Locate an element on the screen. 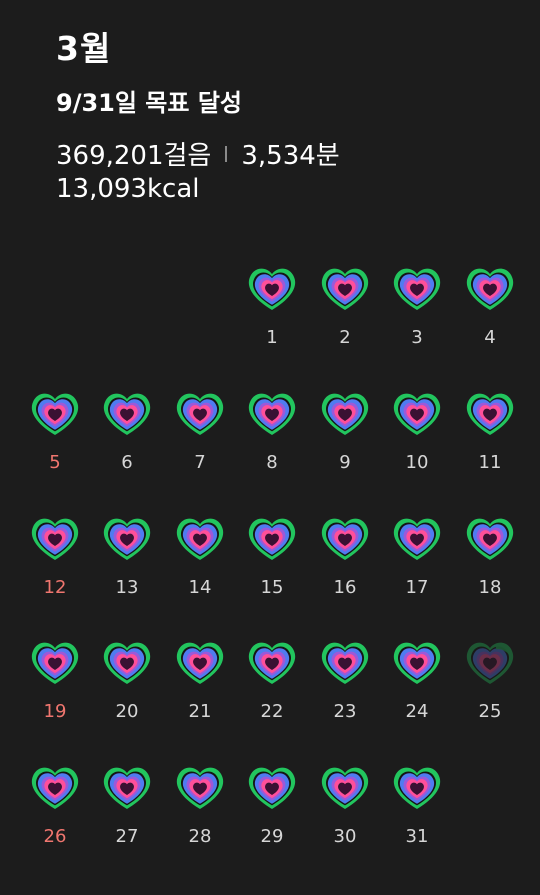 The image size is (540, 895). calendar-day: 23 is located at coordinates (345, 684).